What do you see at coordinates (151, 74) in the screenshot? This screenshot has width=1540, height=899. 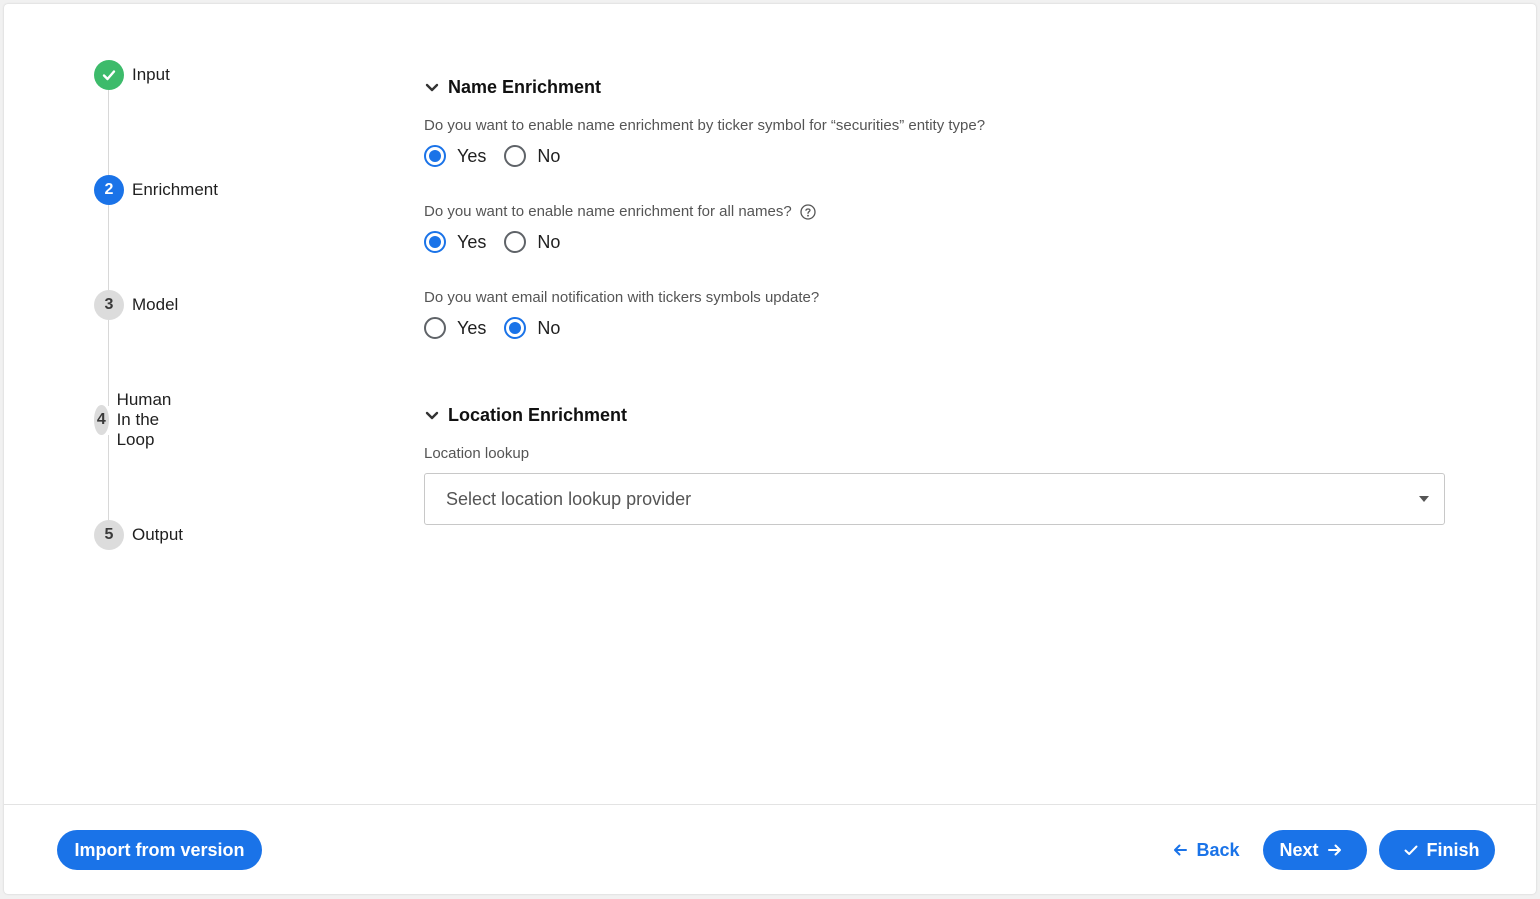 I see `step-label: Input` at bounding box center [151, 74].